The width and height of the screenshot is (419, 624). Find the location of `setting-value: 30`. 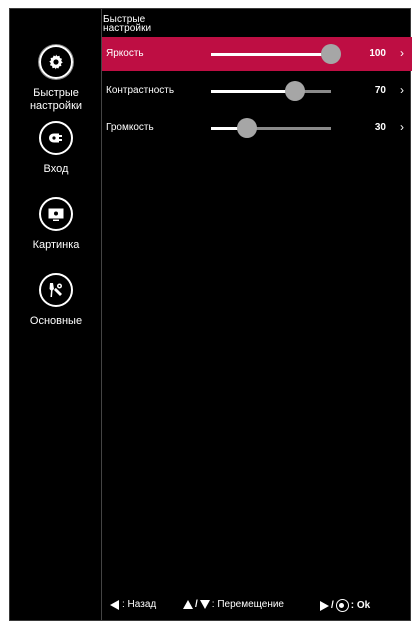

setting-value: 30 is located at coordinates (380, 127).